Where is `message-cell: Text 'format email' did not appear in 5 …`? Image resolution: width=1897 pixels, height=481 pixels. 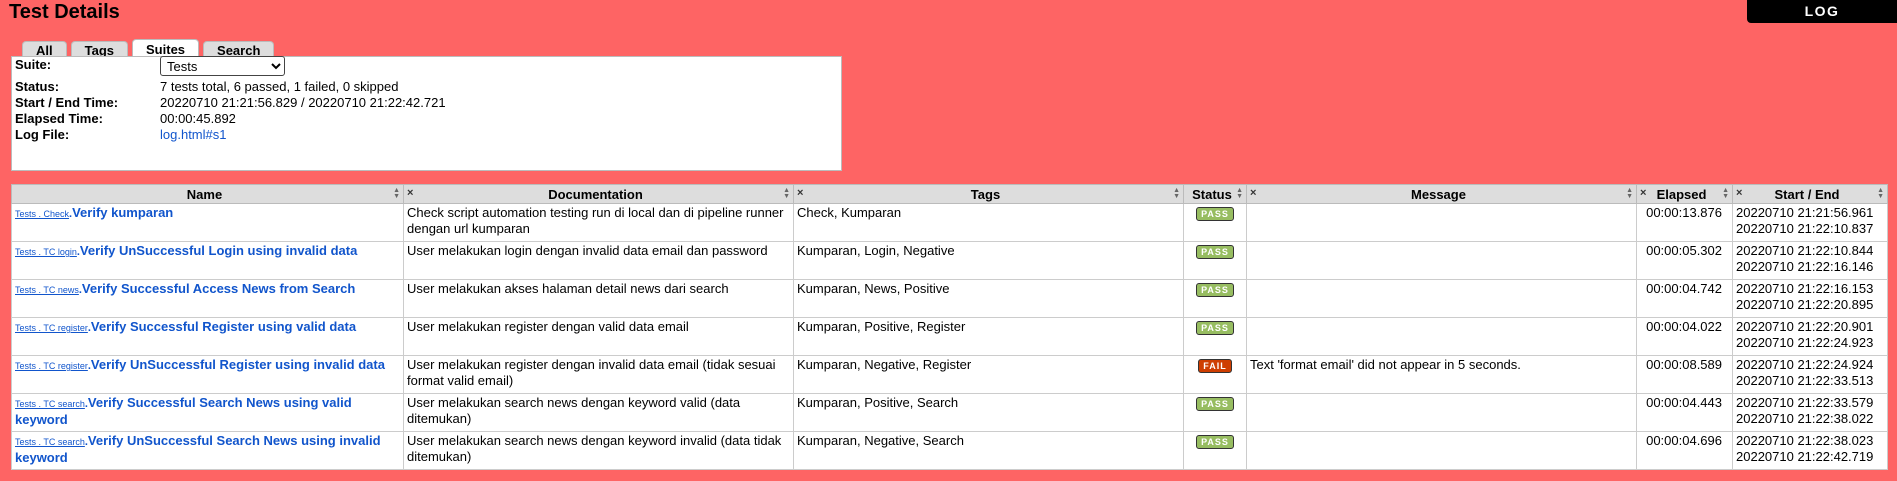 message-cell: Text 'format email' did not appear in 5 … is located at coordinates (1441, 374).